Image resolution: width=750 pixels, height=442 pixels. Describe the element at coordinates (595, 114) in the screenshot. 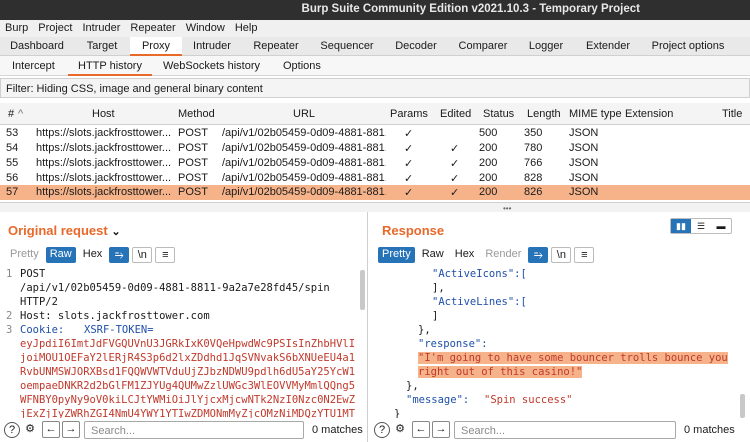

I see `col-mime-type: MIME type` at that location.